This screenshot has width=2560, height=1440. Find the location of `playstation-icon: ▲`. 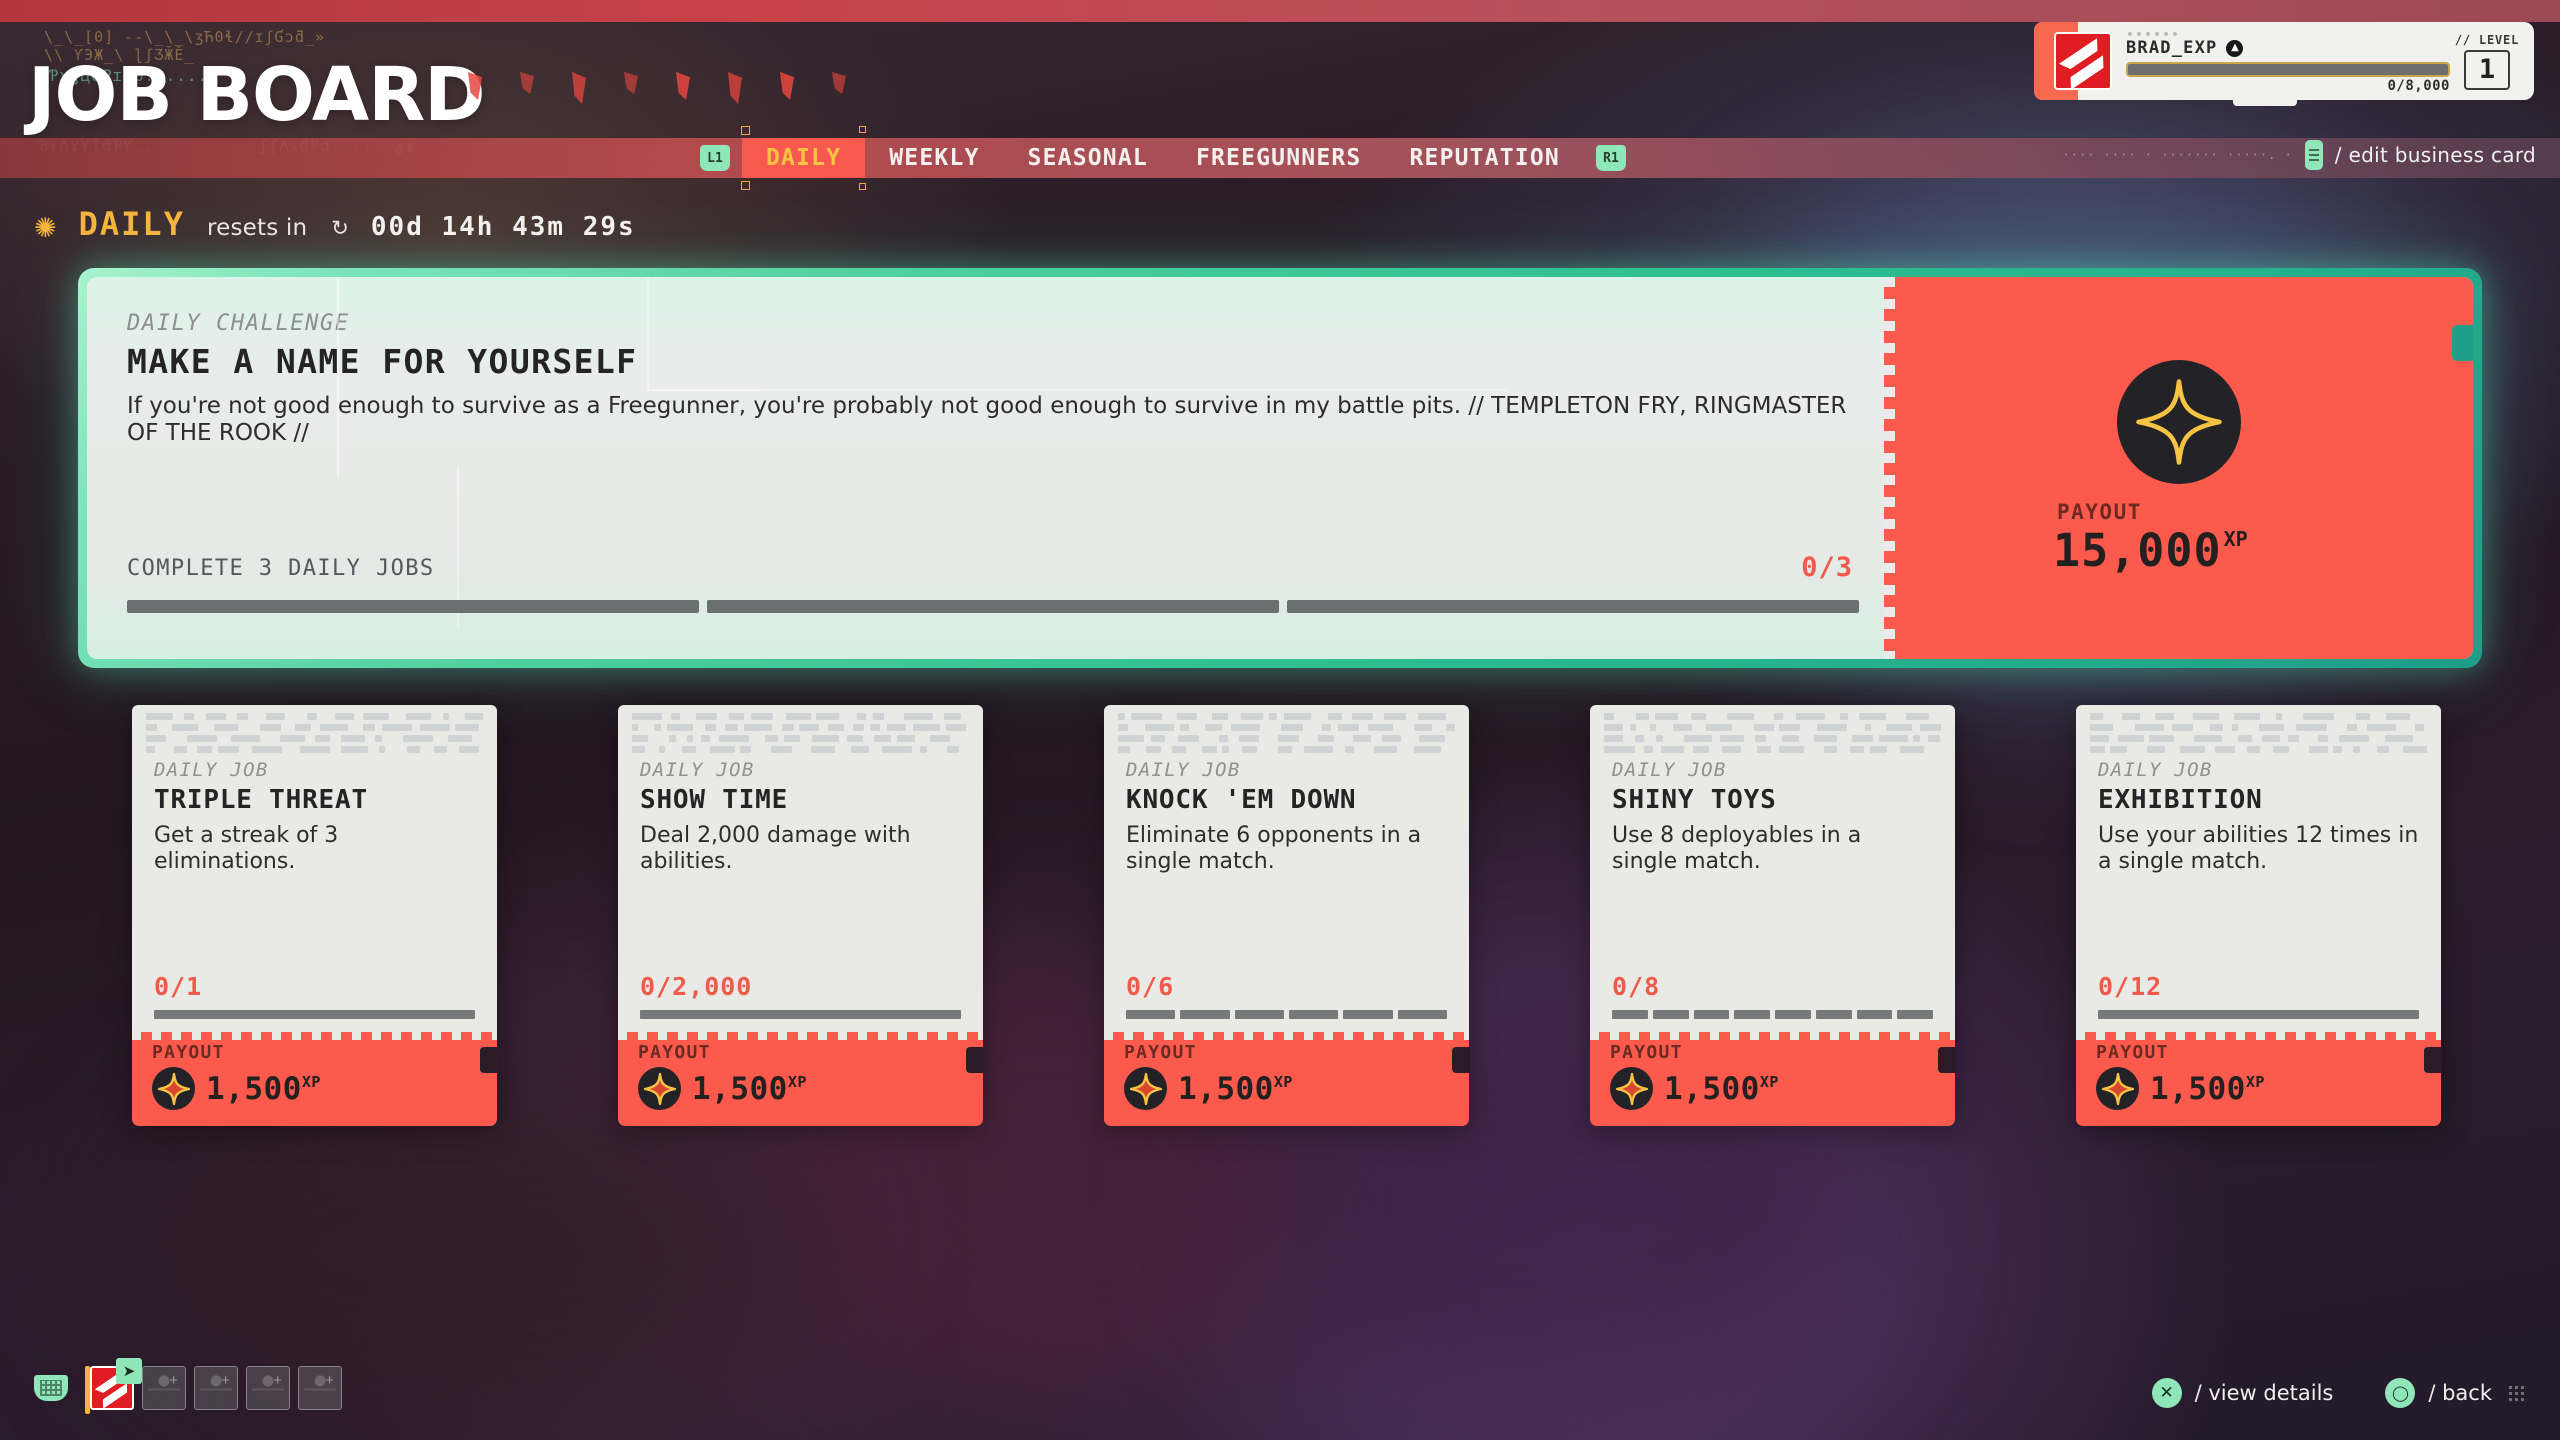

playstation-icon: ▲ is located at coordinates (2235, 48).